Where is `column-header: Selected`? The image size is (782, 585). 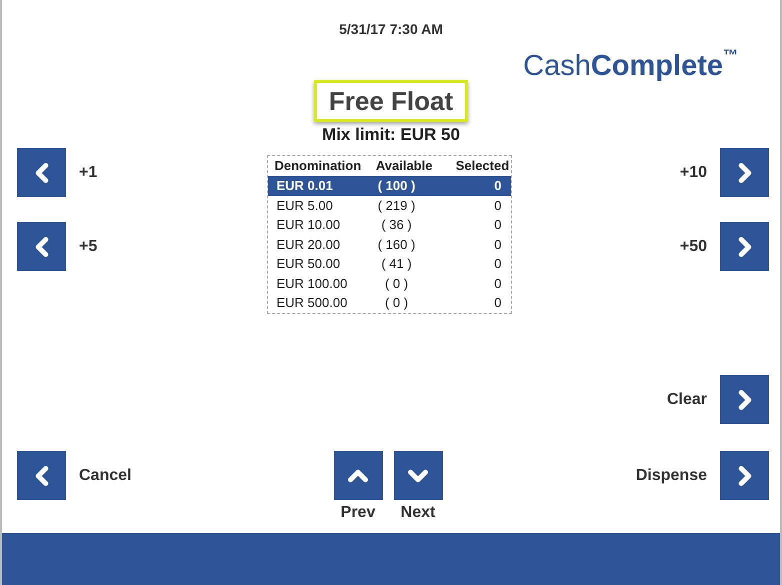
column-header: Selected is located at coordinates (482, 166).